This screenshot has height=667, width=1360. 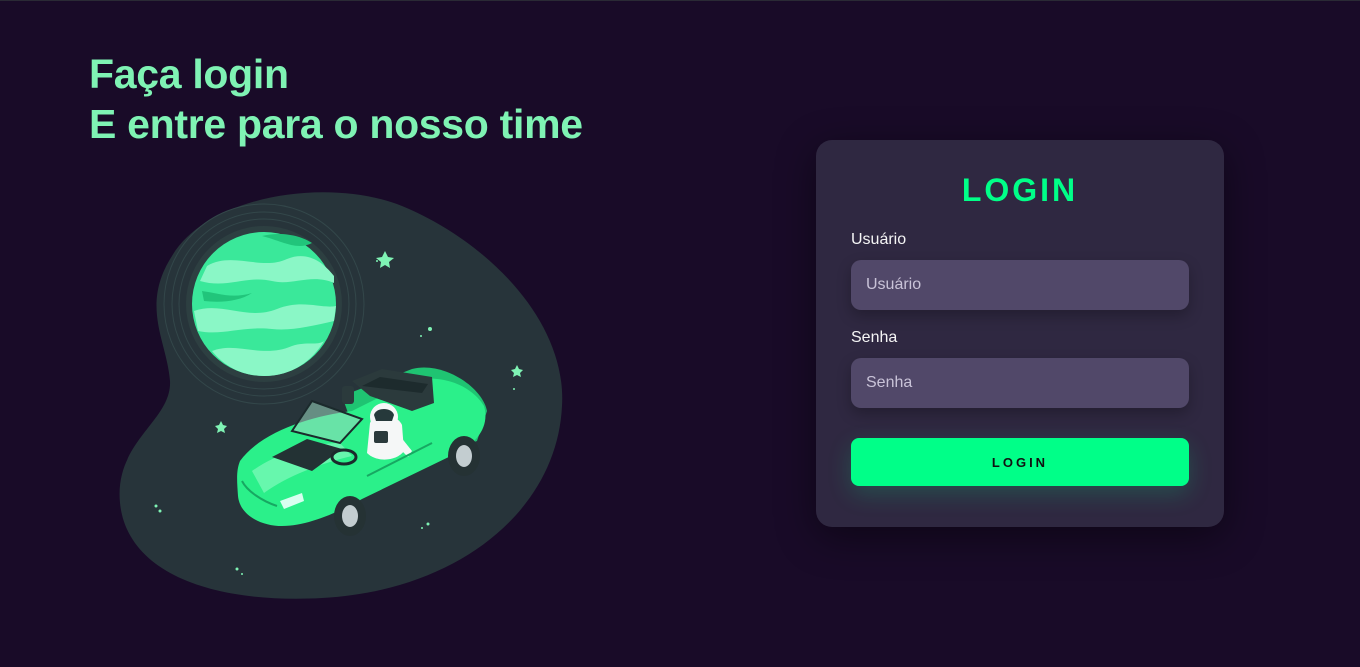 I want to click on login-button: LOGIN, so click(x=1020, y=462).